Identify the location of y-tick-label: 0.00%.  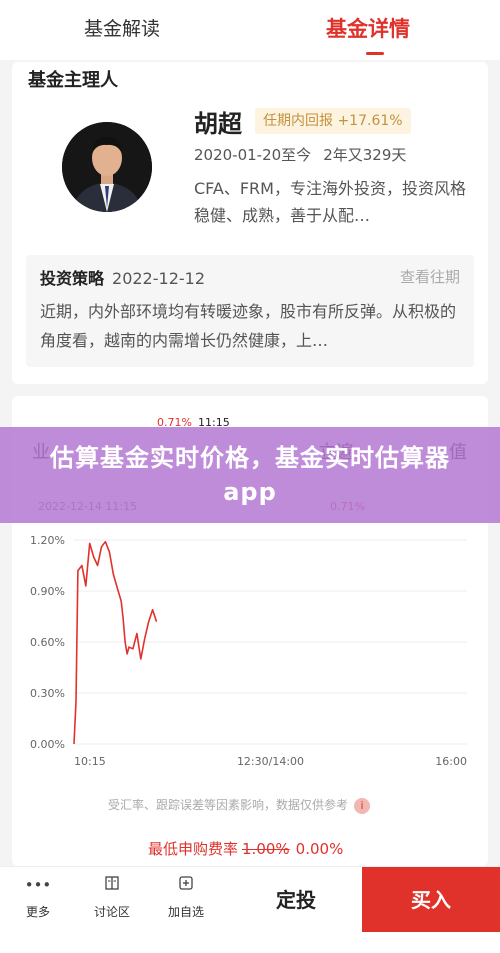
(47, 744).